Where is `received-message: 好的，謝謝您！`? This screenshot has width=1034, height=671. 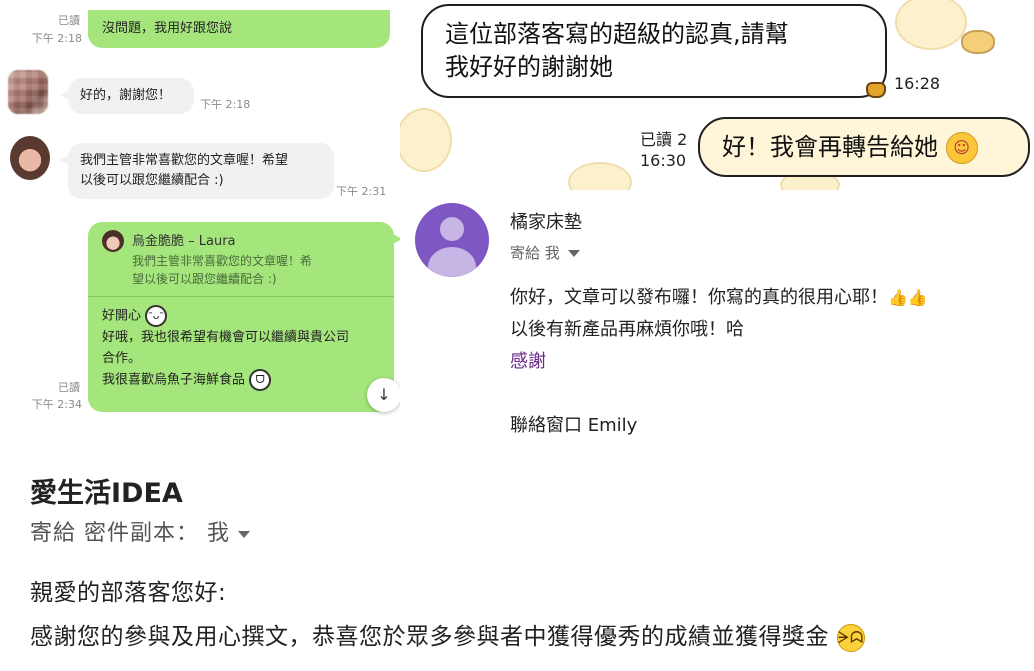 received-message: 好的，謝謝您！ is located at coordinates (127, 96).